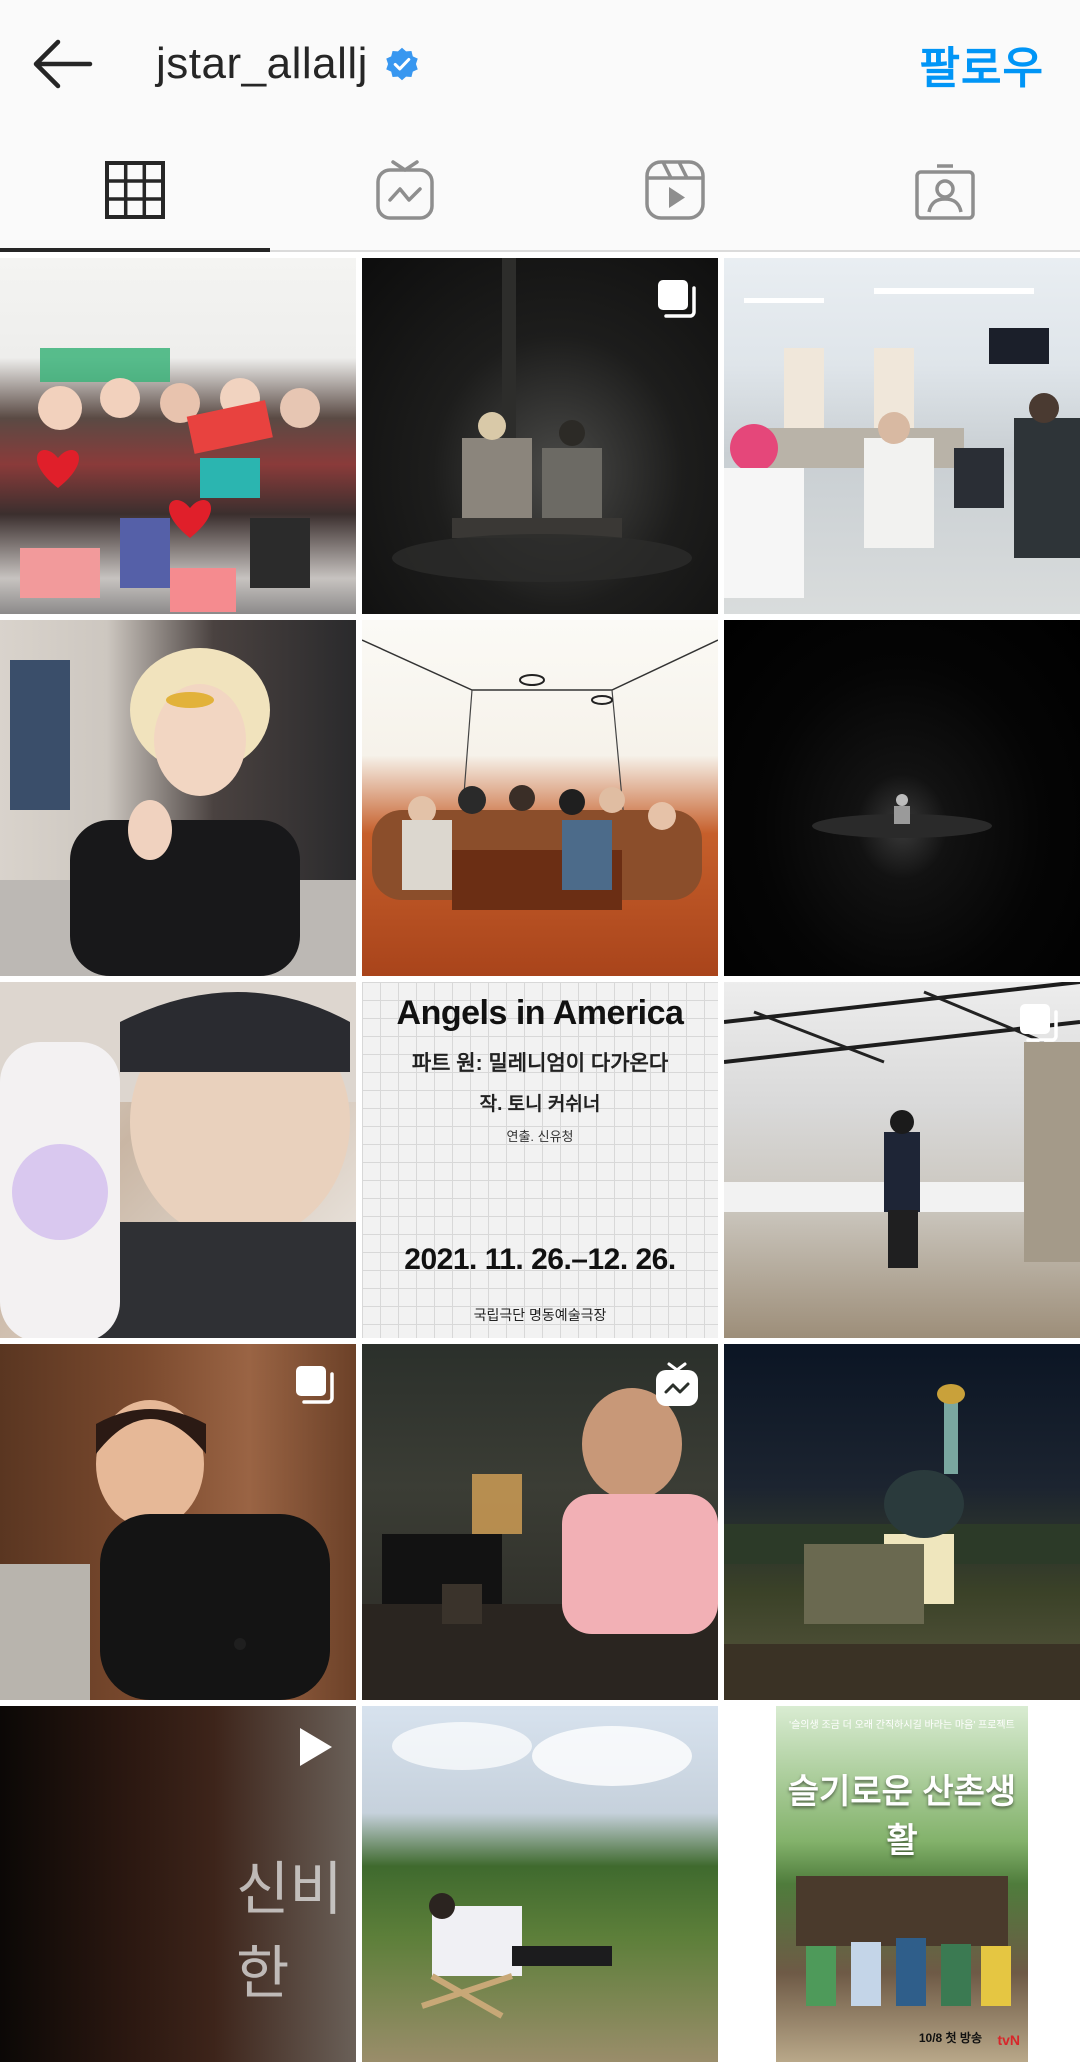  What do you see at coordinates (950, 2038) in the screenshot?
I see `tvn-airdate: 10/8 첫 방송` at bounding box center [950, 2038].